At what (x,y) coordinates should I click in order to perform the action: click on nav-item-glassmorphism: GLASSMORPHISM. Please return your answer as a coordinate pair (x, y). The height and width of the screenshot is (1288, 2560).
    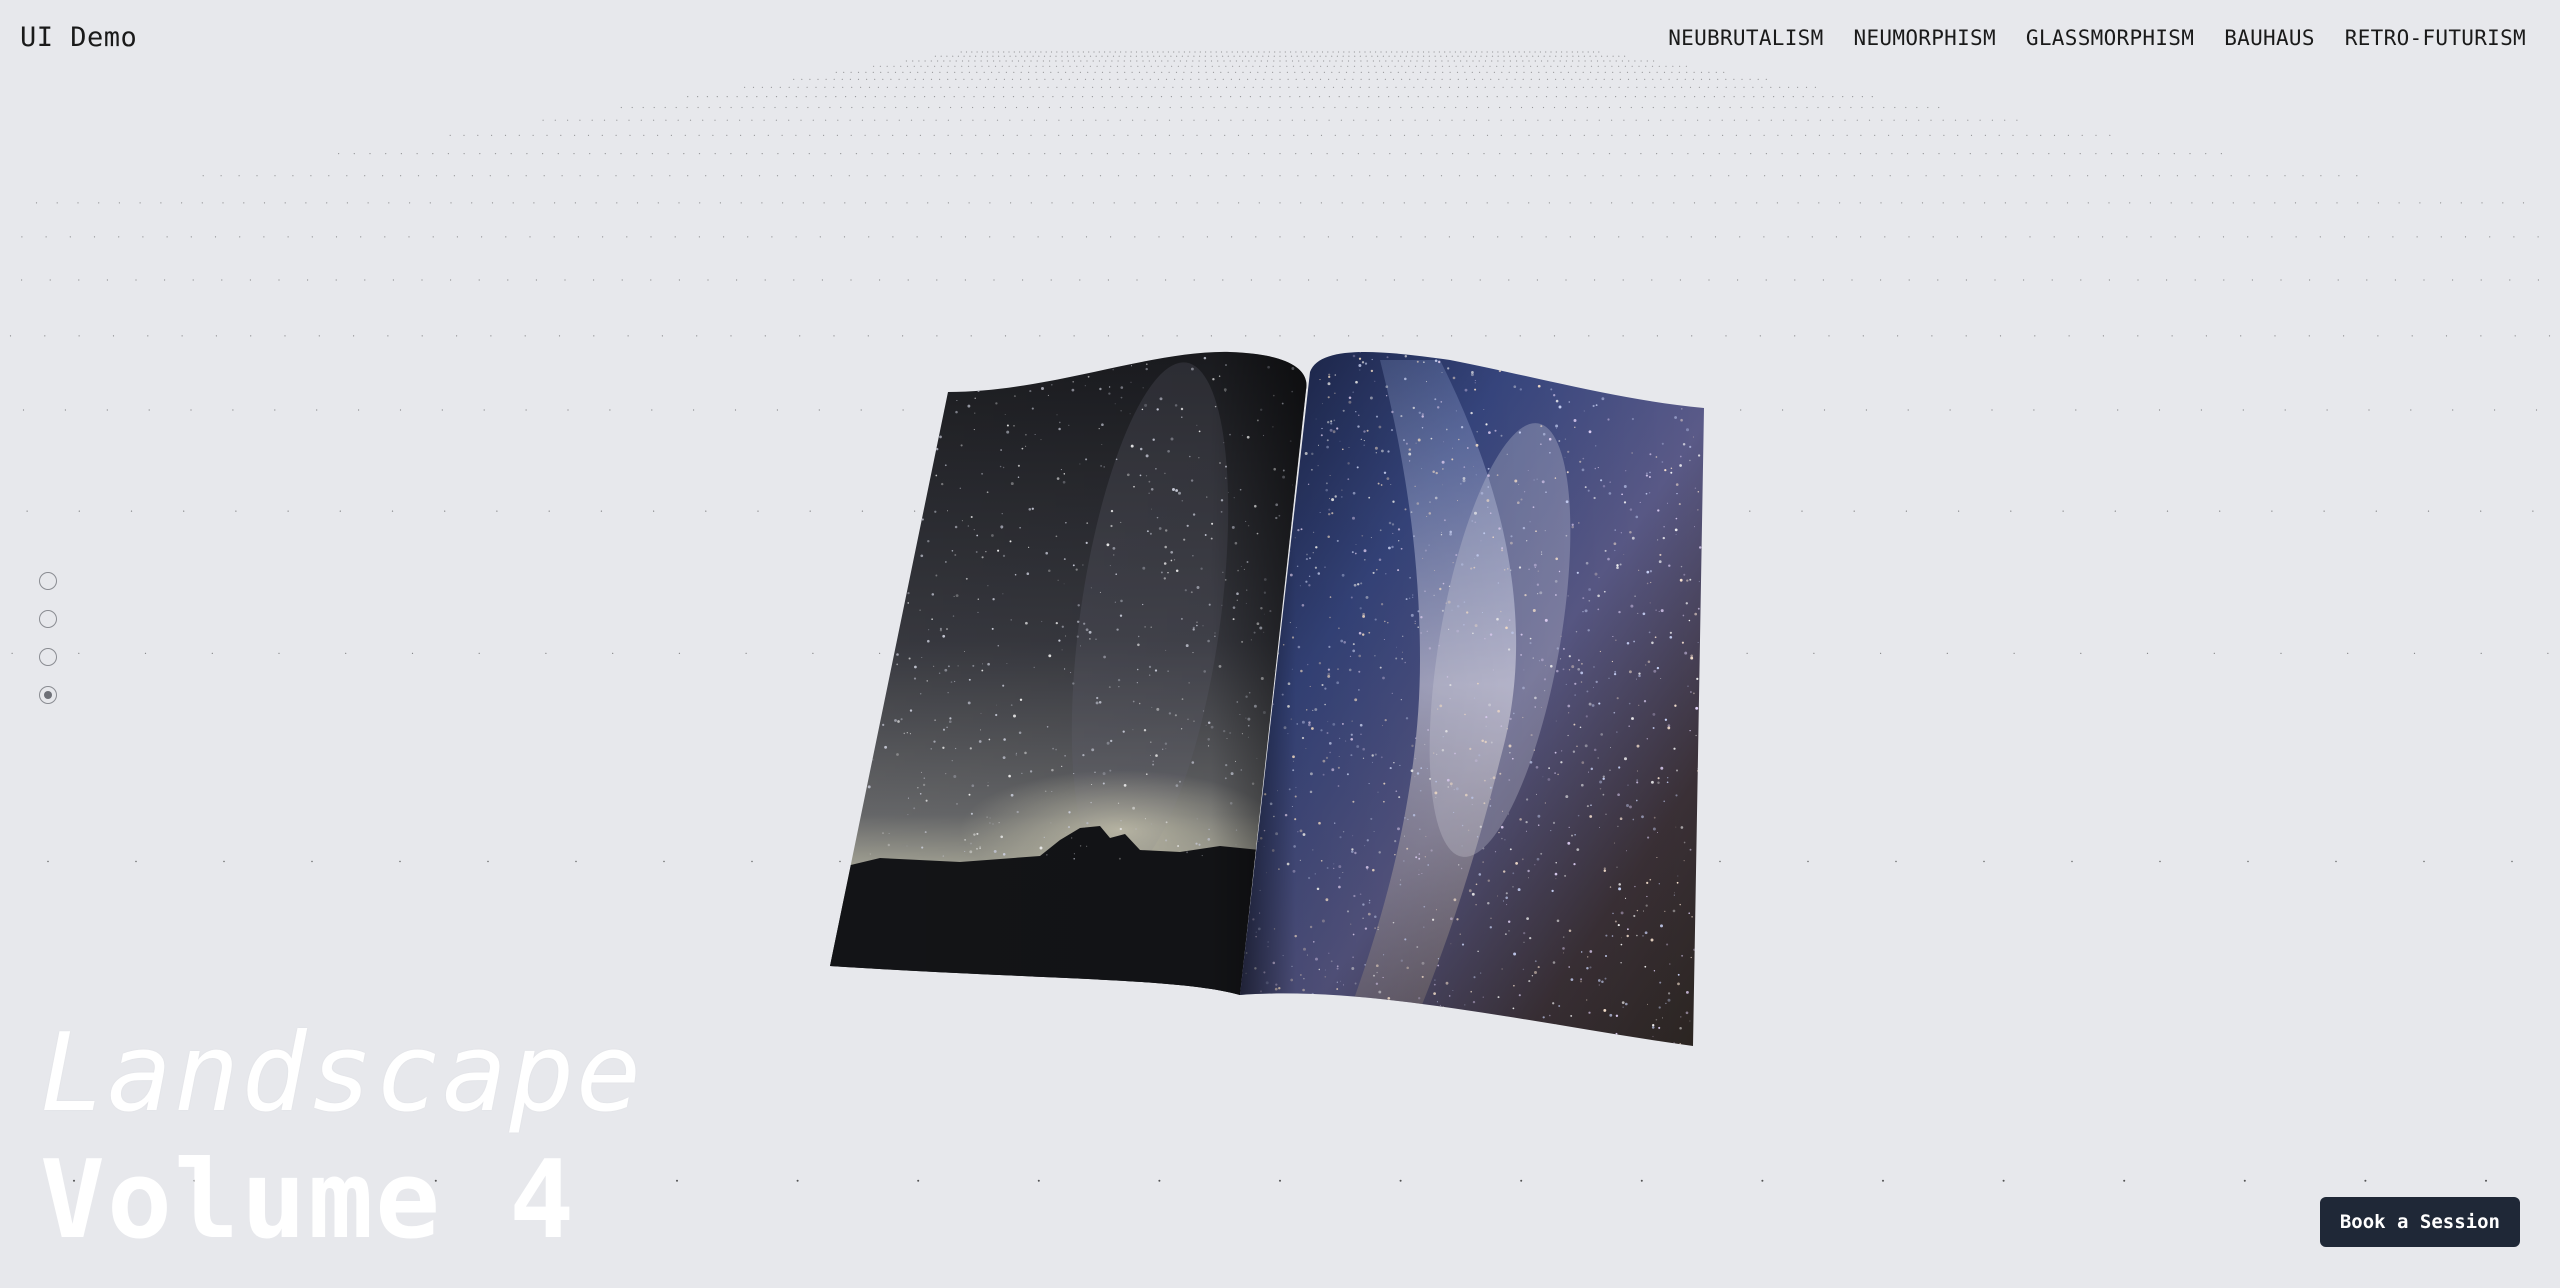
    Looking at the image, I should click on (2110, 38).